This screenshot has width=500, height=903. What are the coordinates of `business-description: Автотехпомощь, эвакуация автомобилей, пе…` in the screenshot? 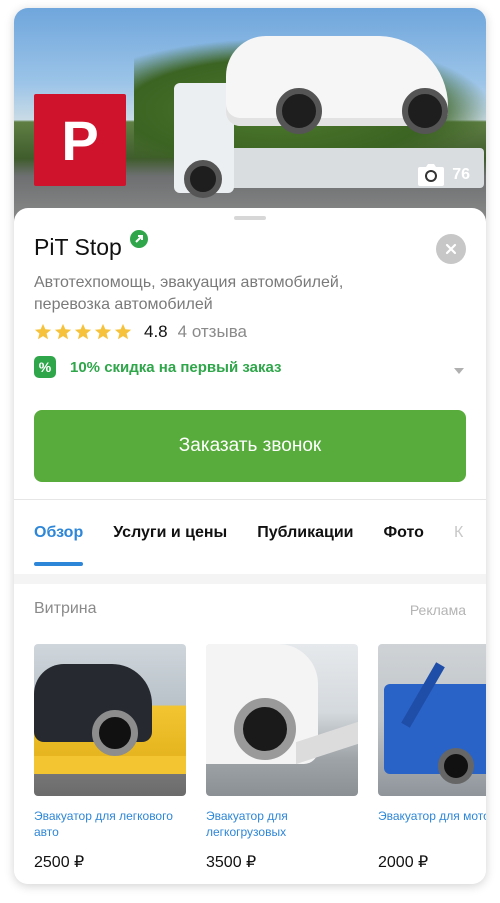 It's located at (189, 293).